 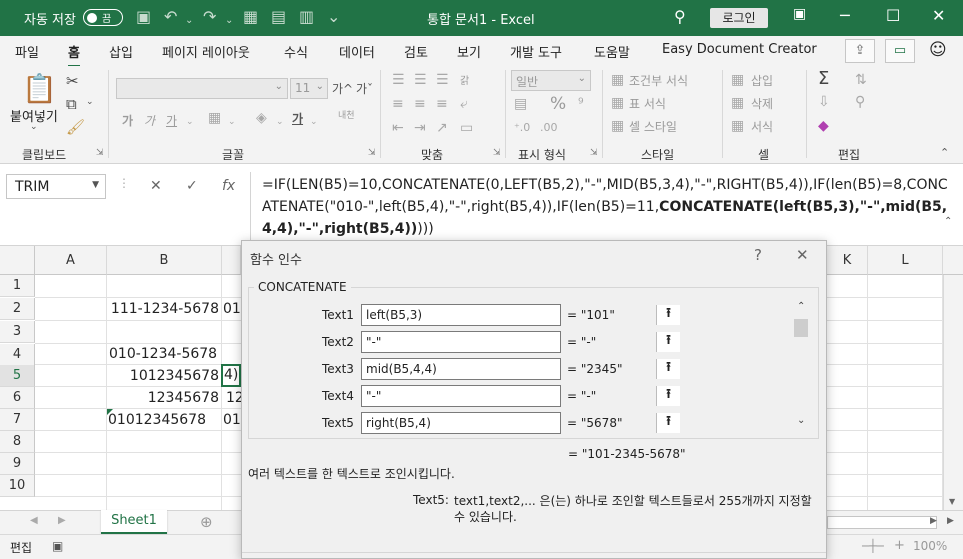 I want to click on column-header-a: A, so click(x=71, y=260).